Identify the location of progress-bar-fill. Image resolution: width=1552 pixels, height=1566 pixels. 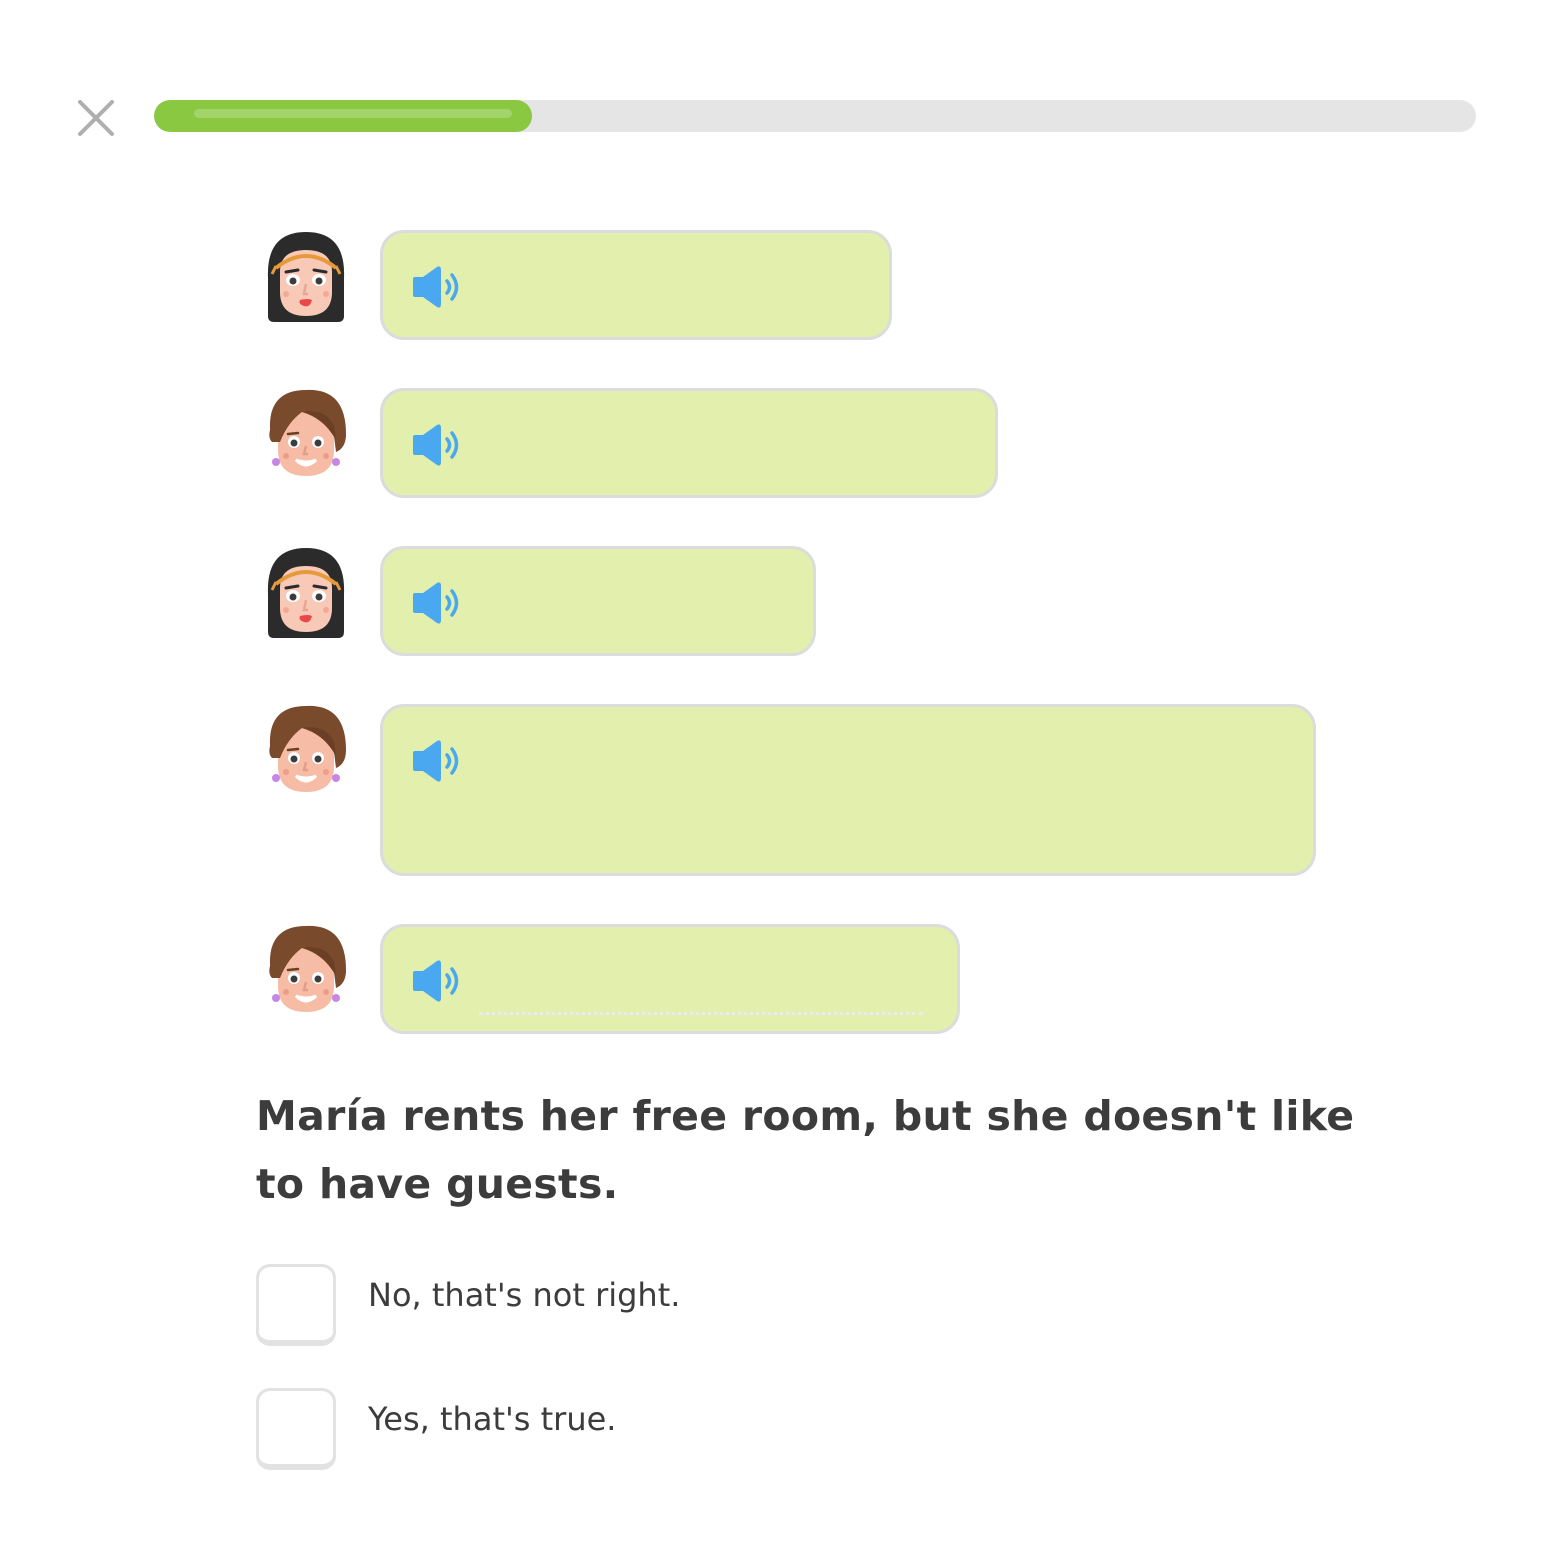
(343, 116).